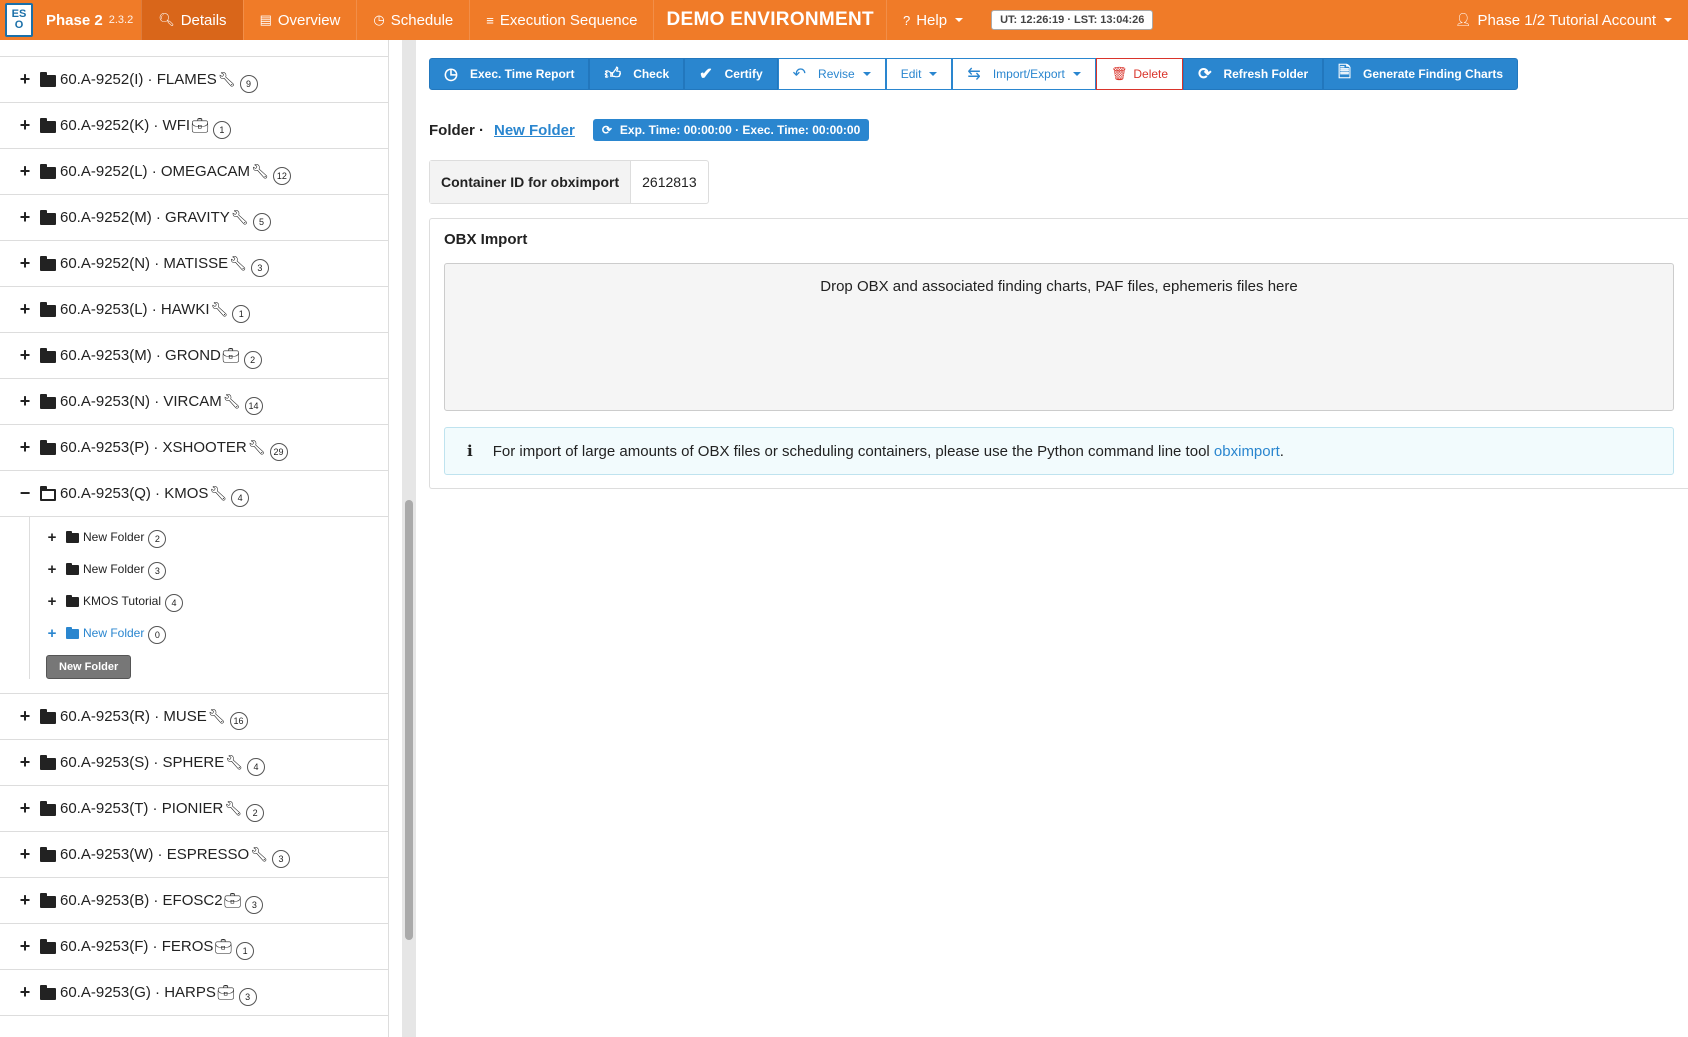 This screenshot has height=1037, width=1688. I want to click on clock-icon: ◷, so click(451, 74).